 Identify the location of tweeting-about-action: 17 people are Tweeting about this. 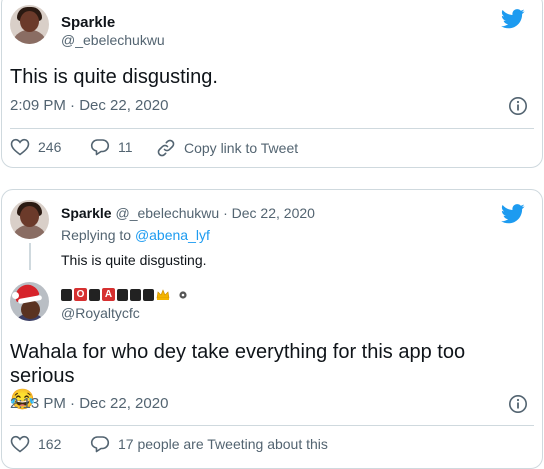
(209, 444).